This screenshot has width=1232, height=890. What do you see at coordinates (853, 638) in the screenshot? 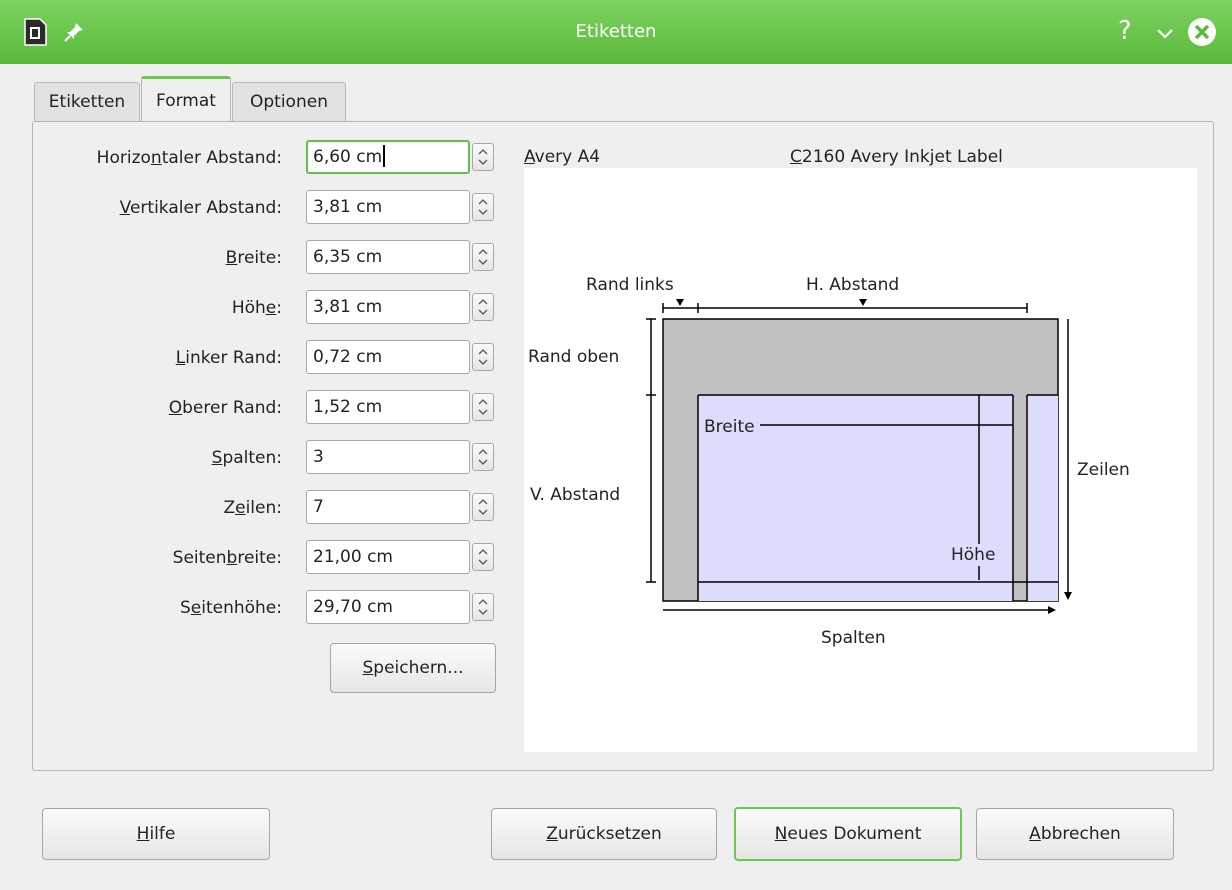
I see `label-spalten: Spalten` at bounding box center [853, 638].